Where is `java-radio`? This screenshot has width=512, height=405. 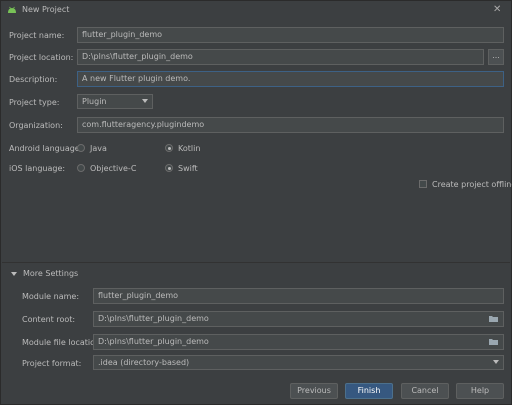
java-radio is located at coordinates (81, 148).